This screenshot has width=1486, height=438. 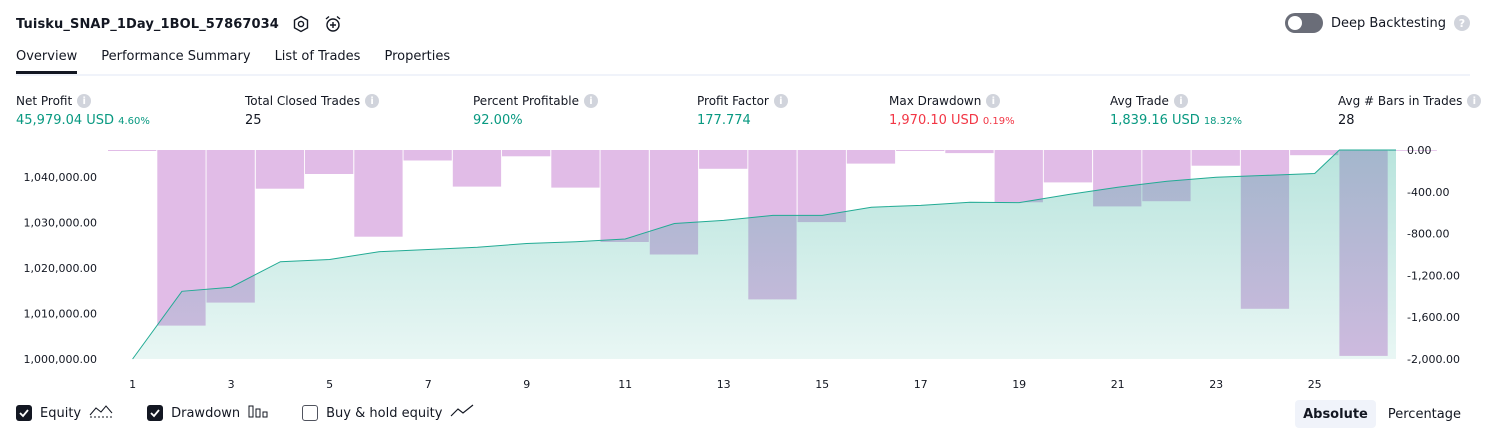 I want to click on metric-percent: 18.32%, so click(x=1222, y=121).